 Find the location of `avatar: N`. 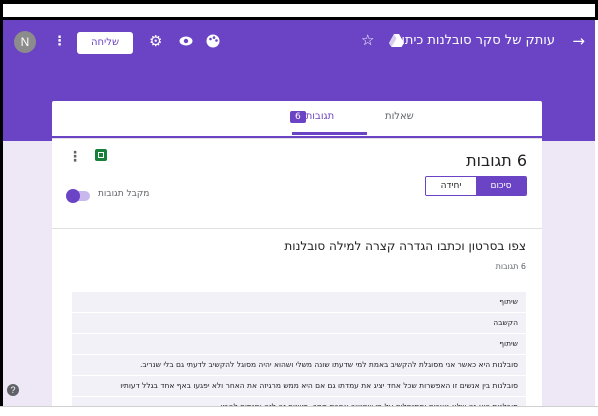

avatar: N is located at coordinates (25, 42).